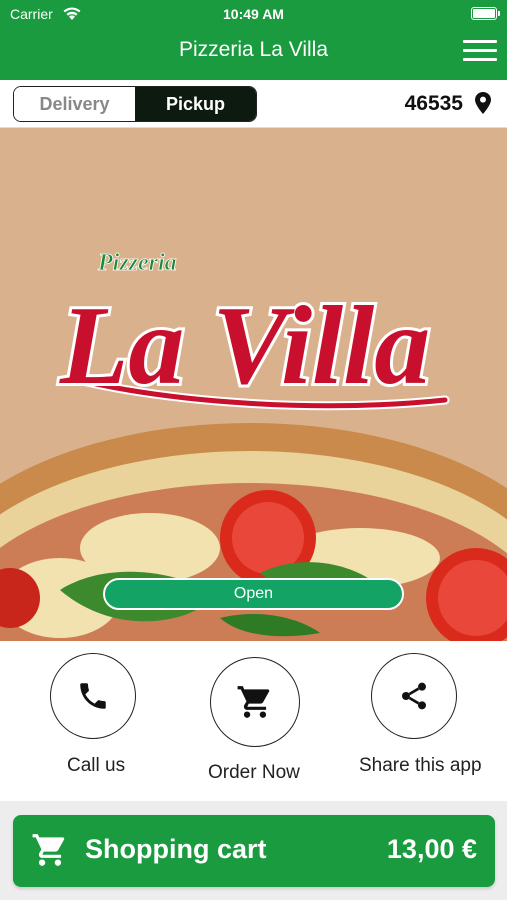  What do you see at coordinates (480, 51) in the screenshot?
I see `menu-icon` at bounding box center [480, 51].